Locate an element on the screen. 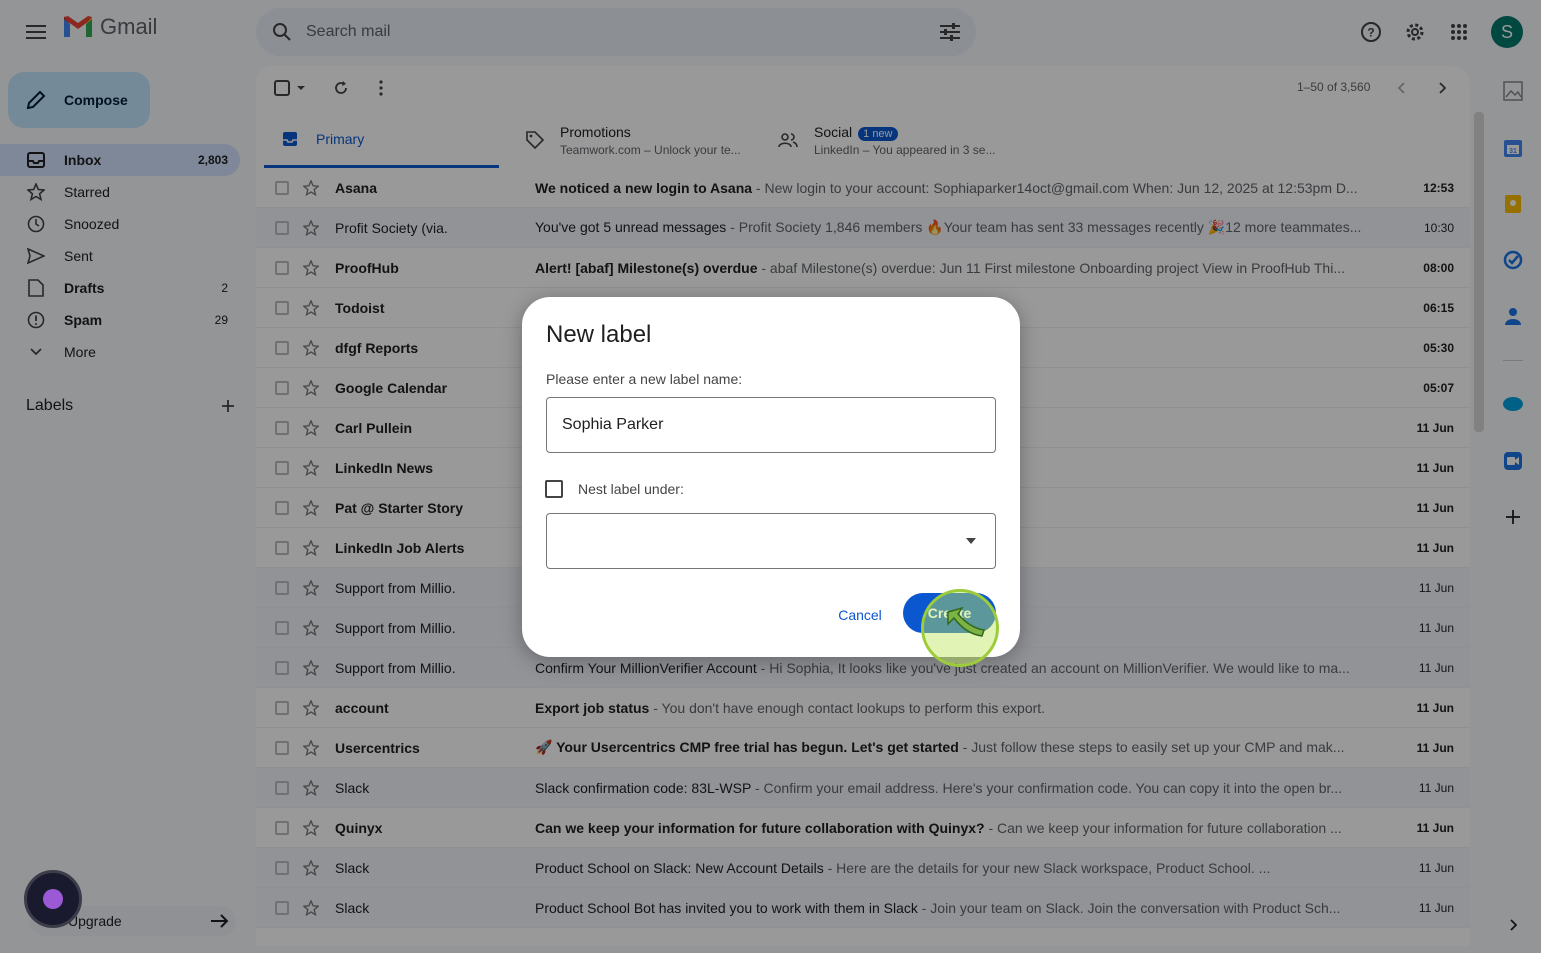 The width and height of the screenshot is (1541, 953). cursor-arrow-icon is located at coordinates (966, 621).